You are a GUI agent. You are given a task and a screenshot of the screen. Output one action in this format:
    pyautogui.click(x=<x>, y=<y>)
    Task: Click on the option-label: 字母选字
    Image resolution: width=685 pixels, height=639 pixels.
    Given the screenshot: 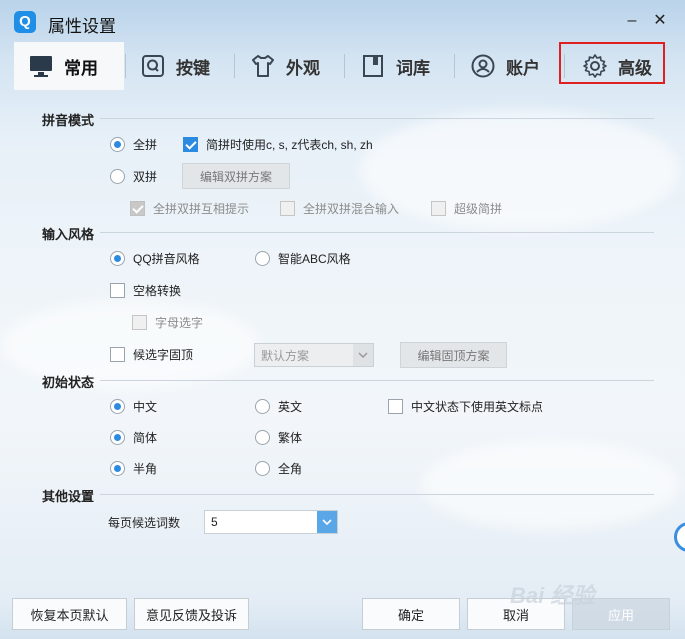 What is the action you would take?
    pyautogui.click(x=179, y=323)
    